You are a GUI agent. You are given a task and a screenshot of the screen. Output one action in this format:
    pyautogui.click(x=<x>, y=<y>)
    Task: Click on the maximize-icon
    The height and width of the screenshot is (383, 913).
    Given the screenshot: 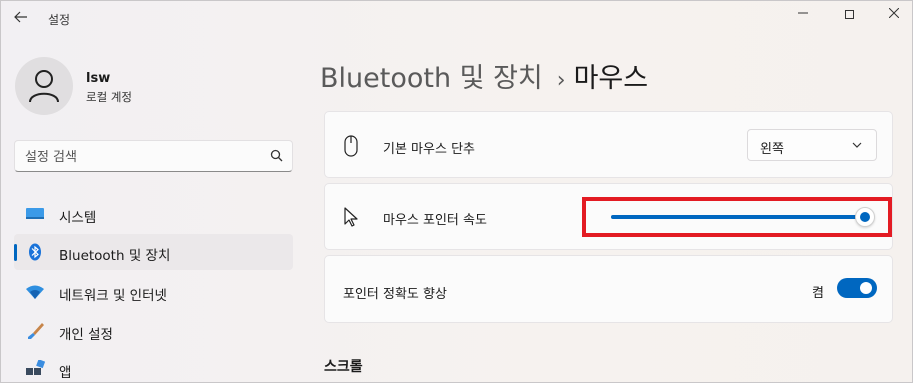 What is the action you would take?
    pyautogui.click(x=849, y=14)
    